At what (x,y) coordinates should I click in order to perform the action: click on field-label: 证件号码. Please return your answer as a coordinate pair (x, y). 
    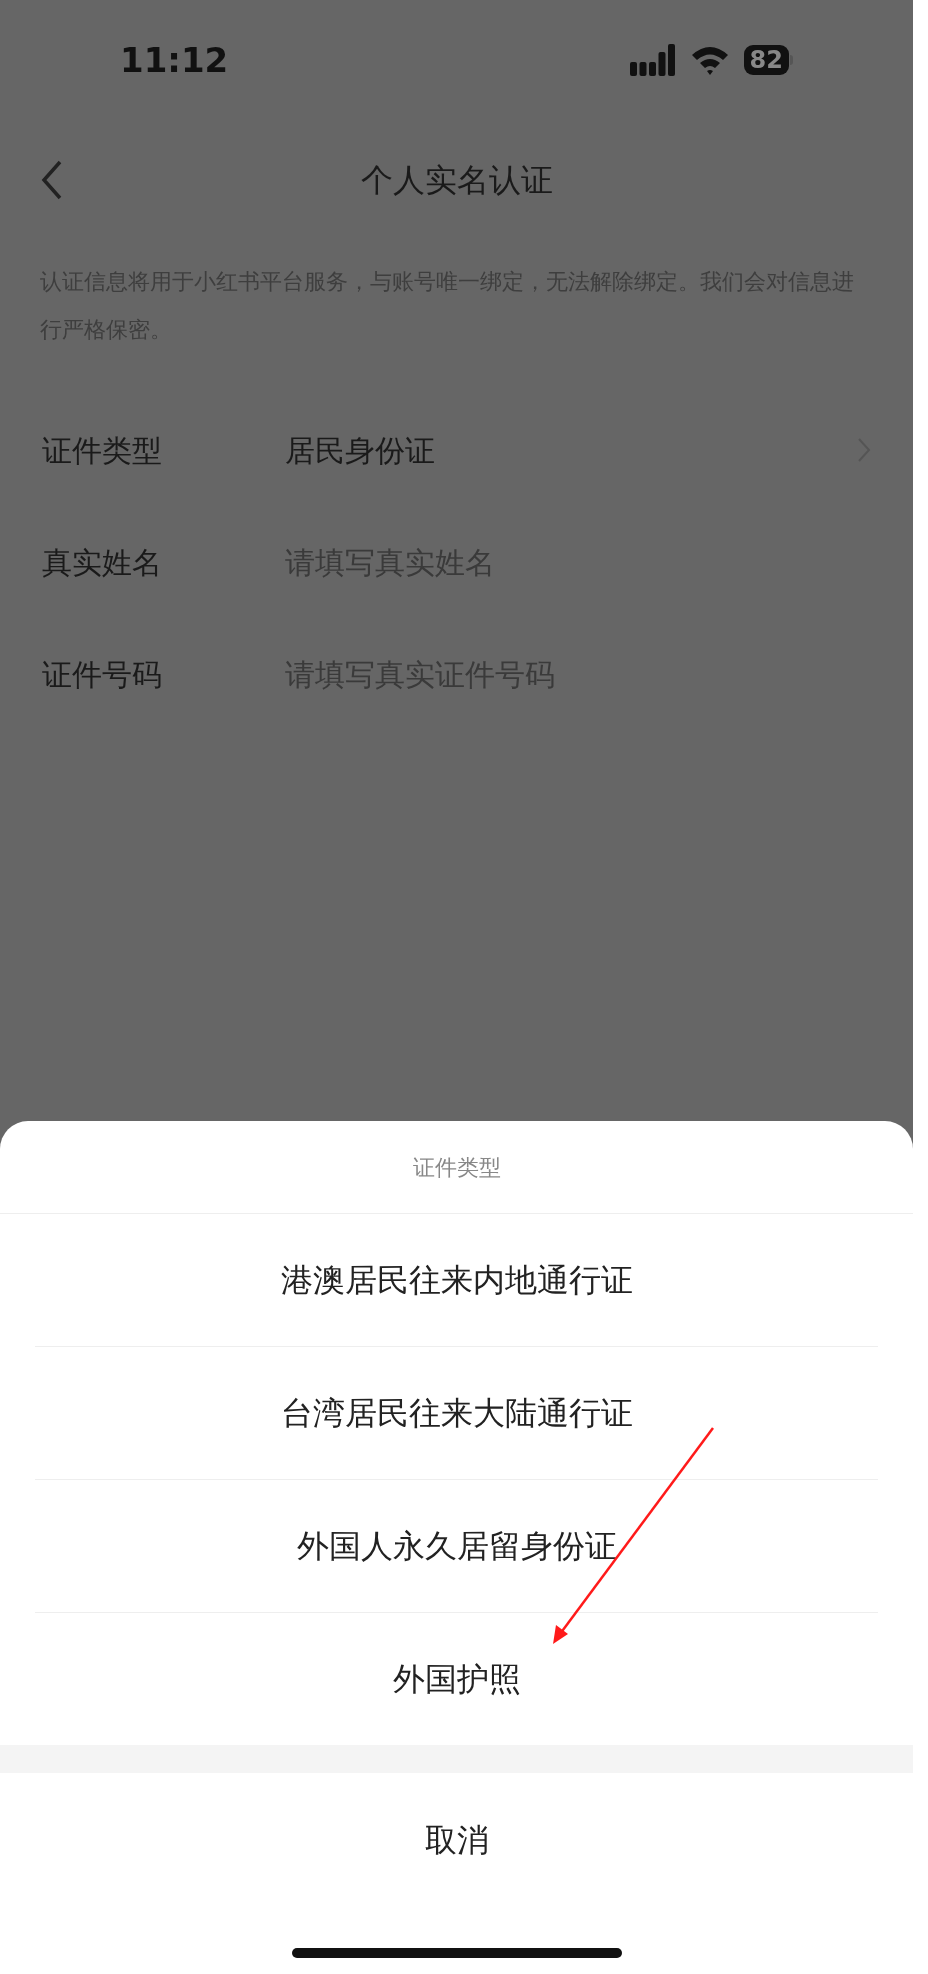
    Looking at the image, I should click on (102, 674).